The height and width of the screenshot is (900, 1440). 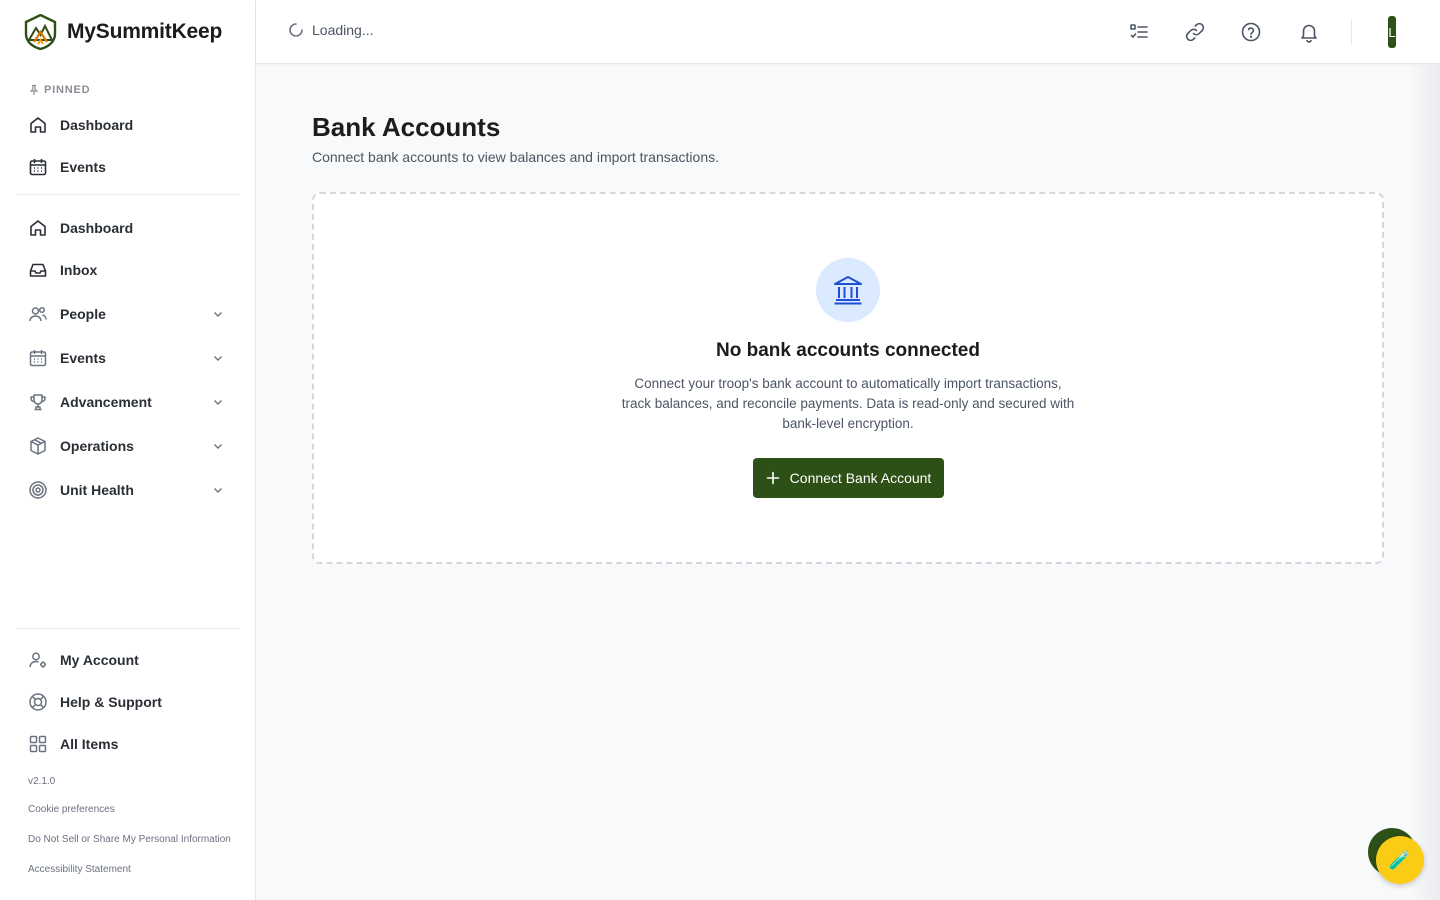 I want to click on page-title: Bank Accounts, so click(x=406, y=127).